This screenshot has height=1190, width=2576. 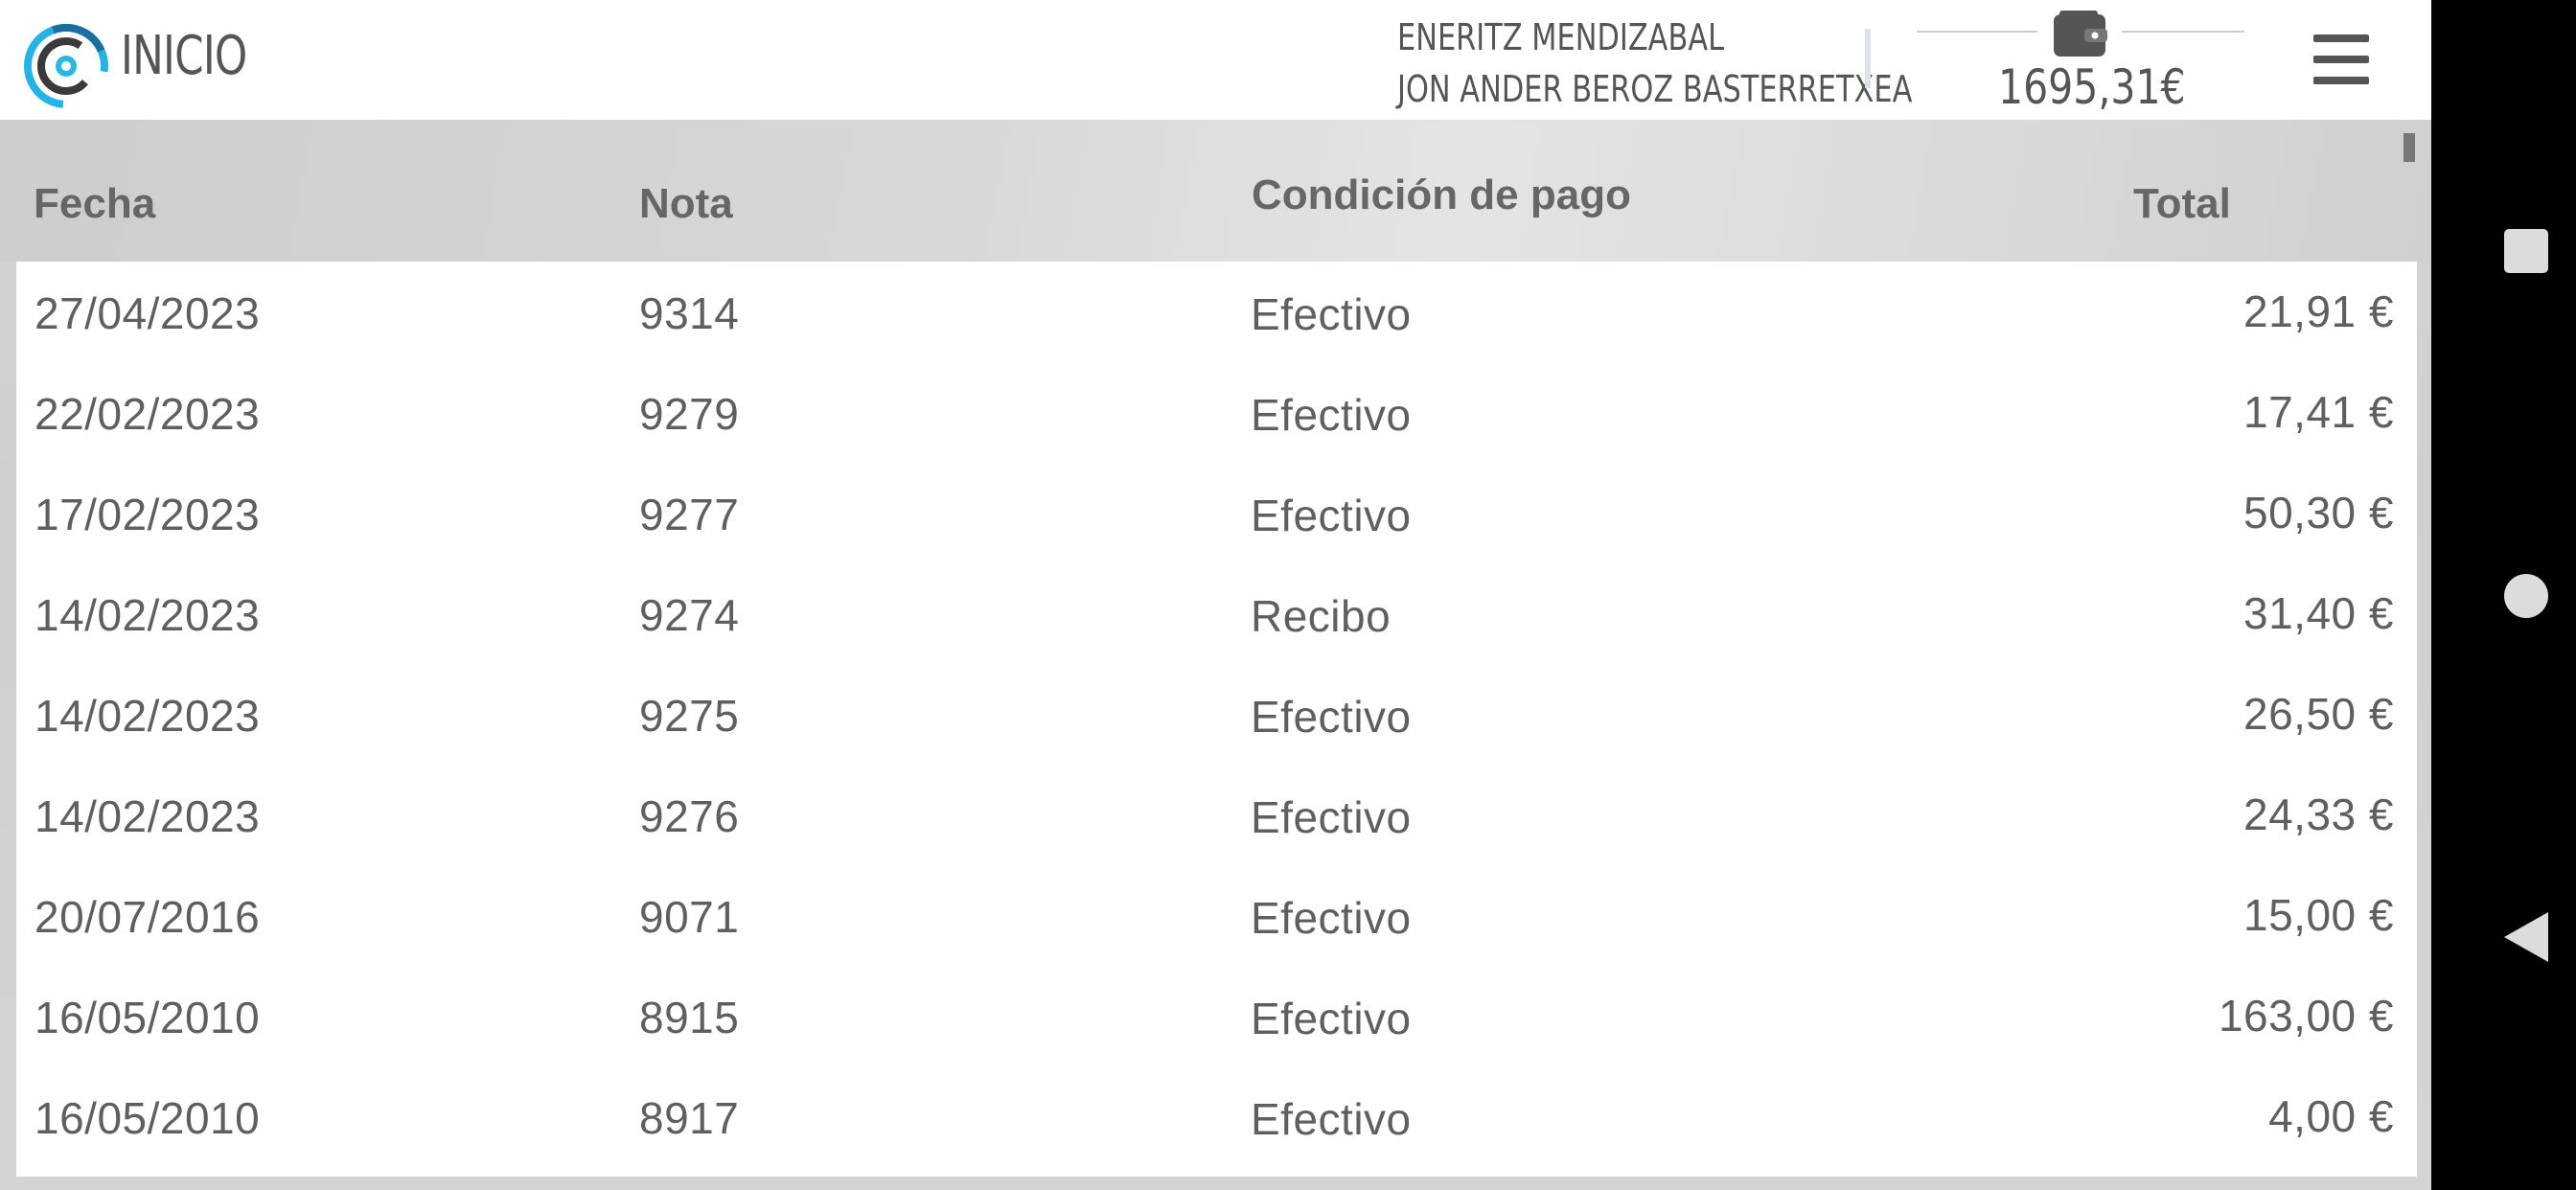 I want to click on cell-total: 4,00 €, so click(x=2331, y=1116).